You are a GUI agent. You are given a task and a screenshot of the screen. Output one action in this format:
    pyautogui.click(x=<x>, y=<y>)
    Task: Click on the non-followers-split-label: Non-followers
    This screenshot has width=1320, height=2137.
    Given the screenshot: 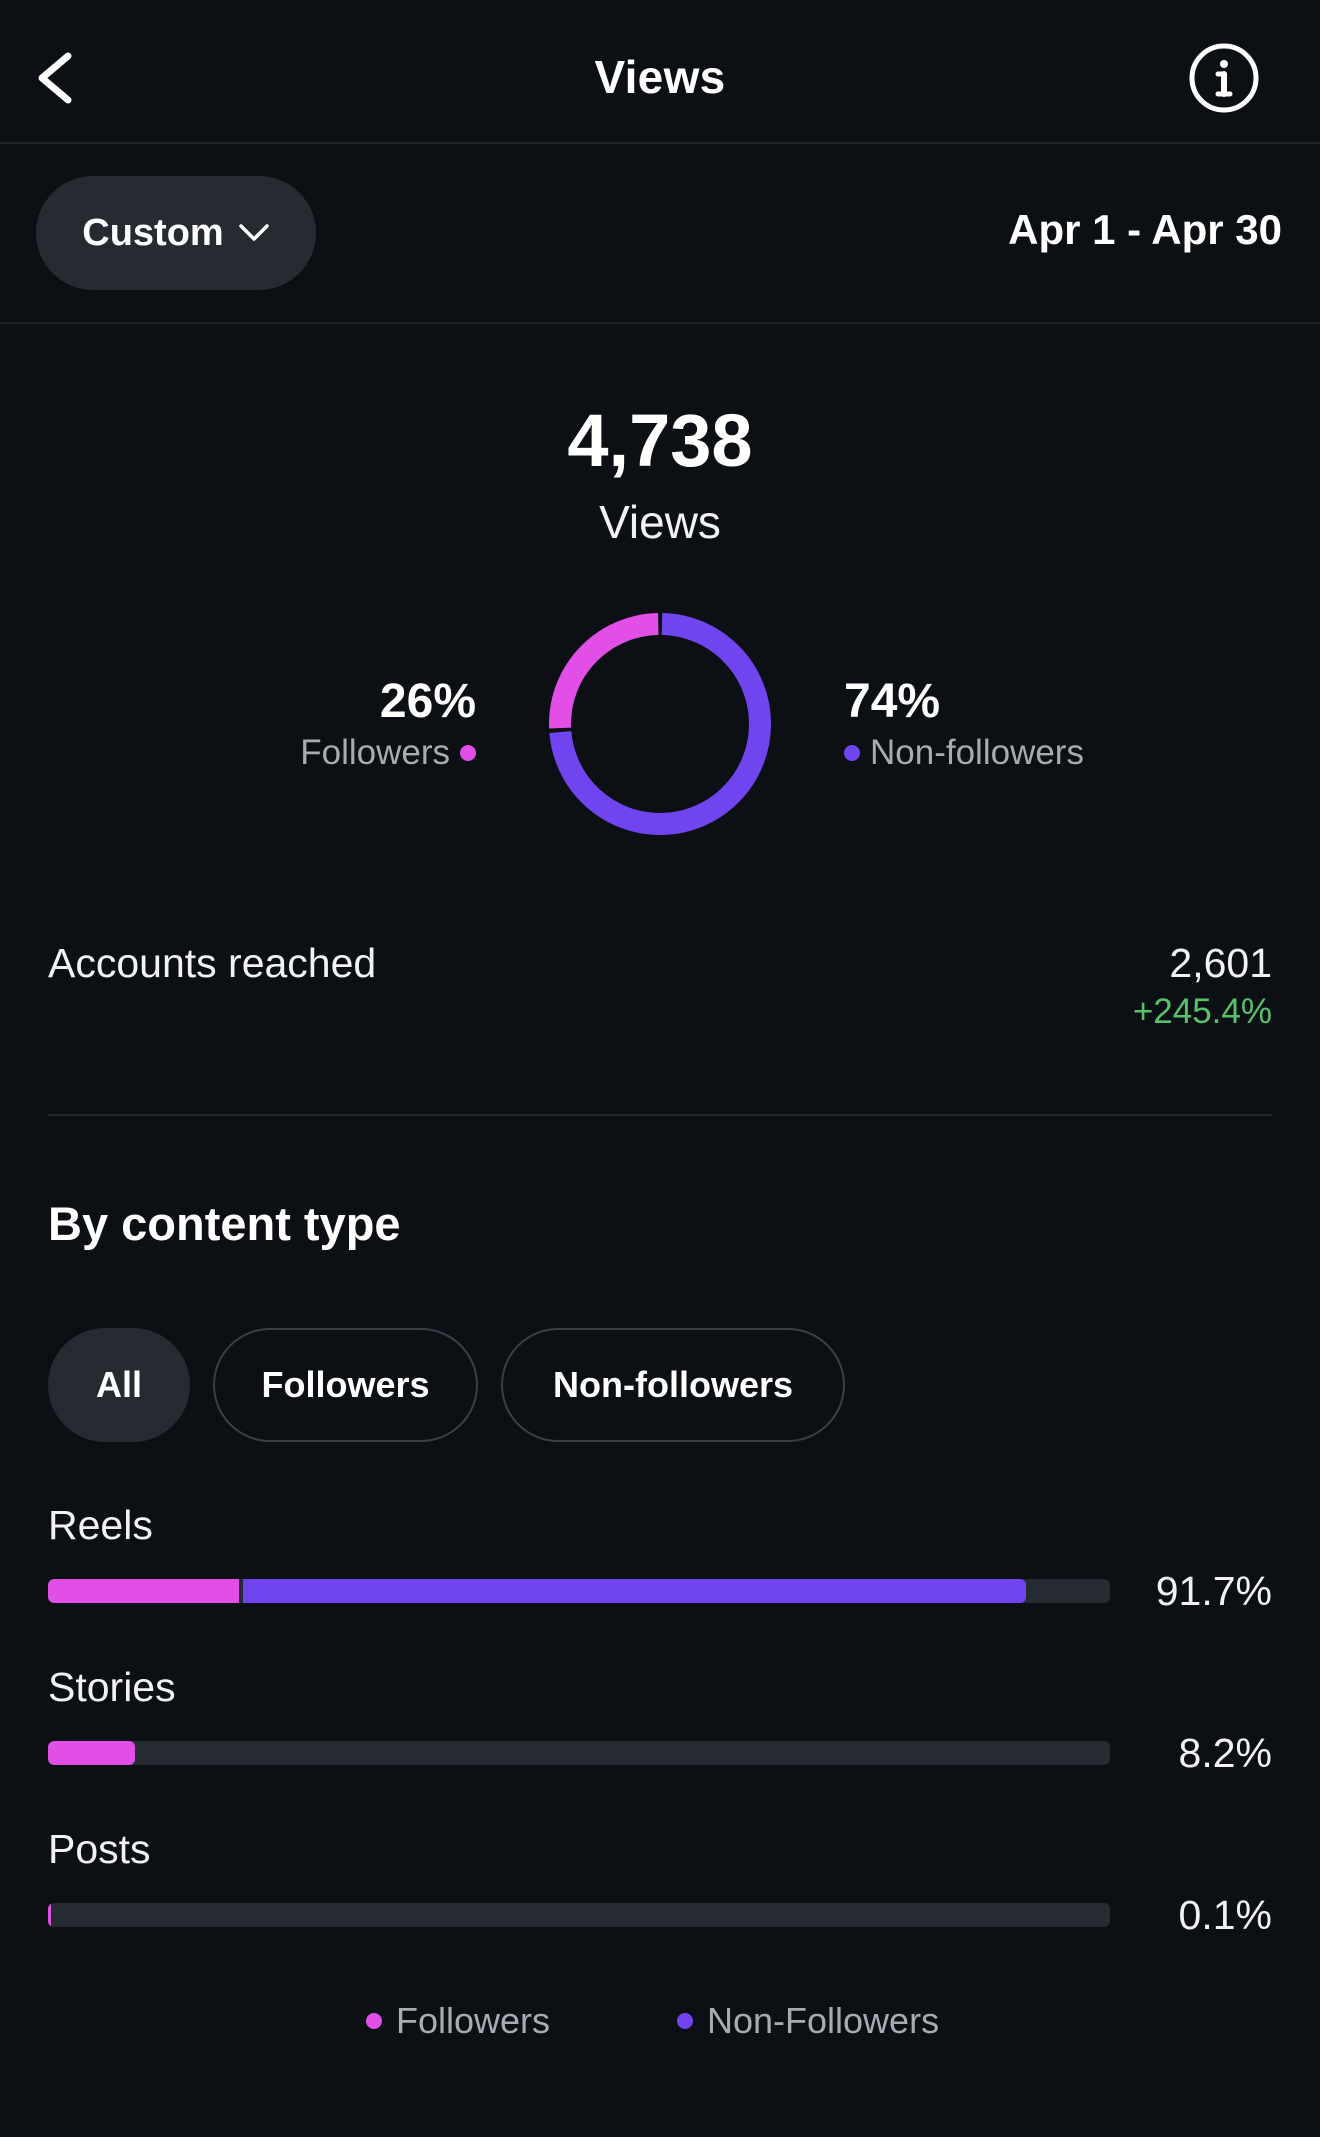 What is the action you would take?
    pyautogui.click(x=964, y=753)
    